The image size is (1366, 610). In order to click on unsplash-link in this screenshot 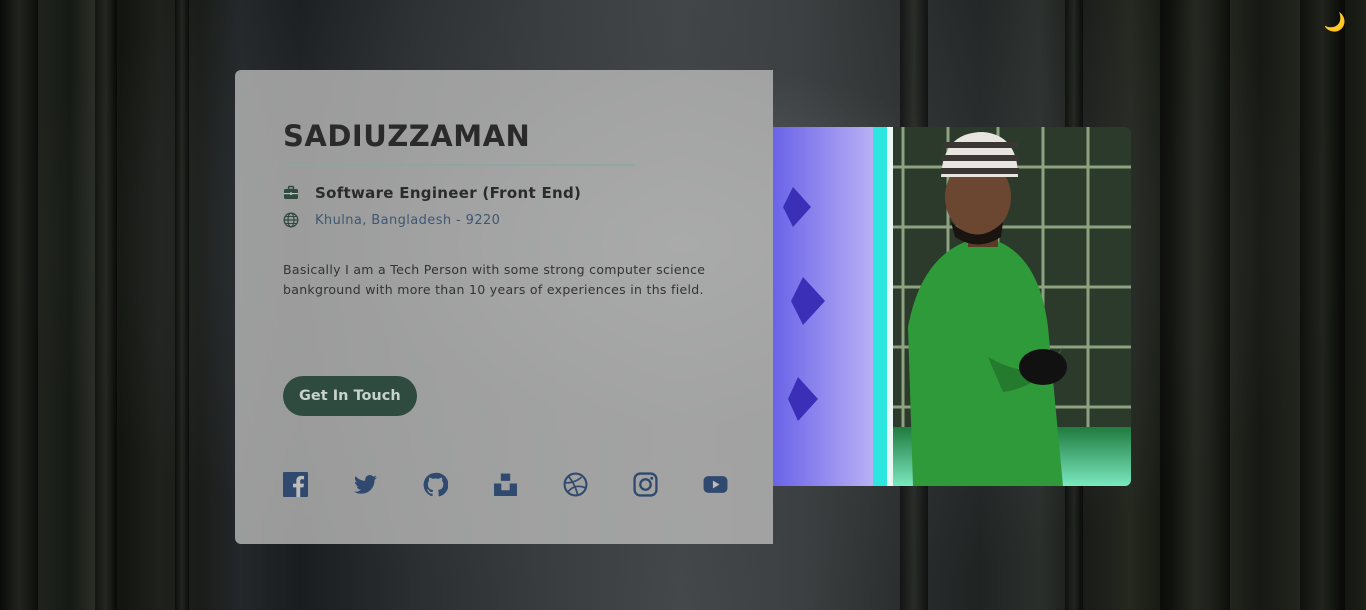, I will do `click(505, 484)`.